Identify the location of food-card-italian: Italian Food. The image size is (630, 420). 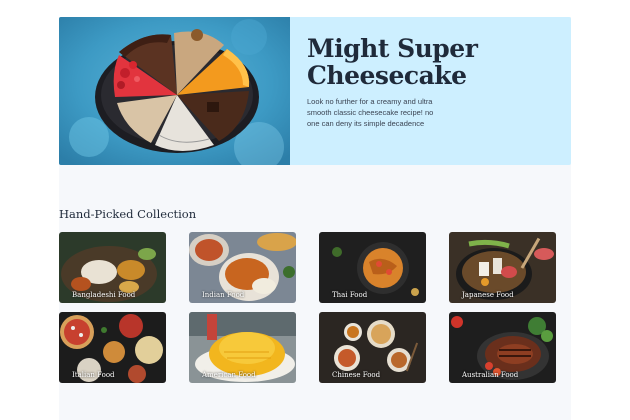
(112, 347).